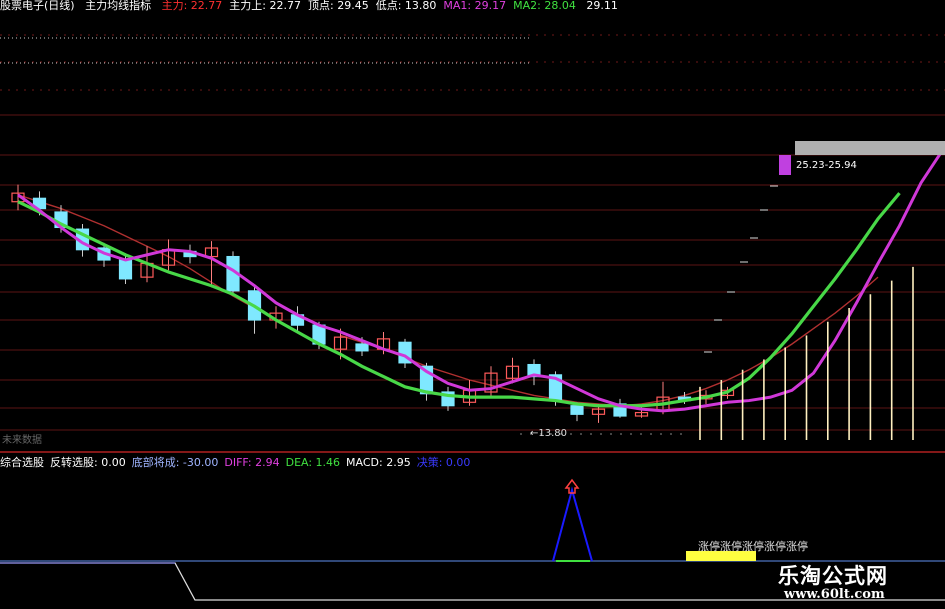 The height and width of the screenshot is (609, 945). What do you see at coordinates (753, 546) in the screenshot?
I see `signal-text: 涨停涨停涨停涨停涨停` at bounding box center [753, 546].